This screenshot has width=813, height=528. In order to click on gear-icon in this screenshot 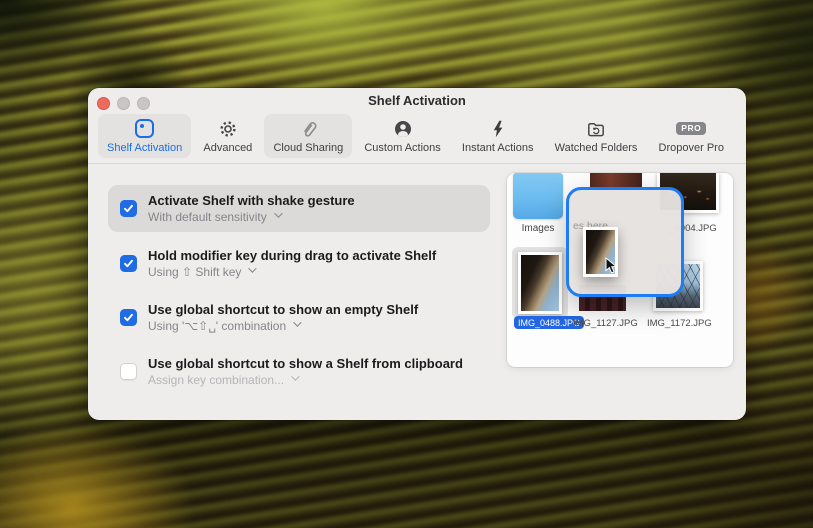, I will do `click(228, 128)`.